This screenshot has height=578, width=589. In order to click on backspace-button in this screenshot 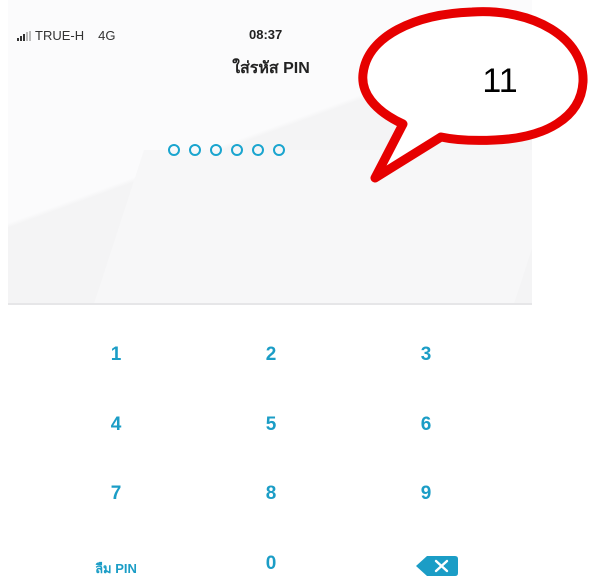, I will do `click(437, 566)`.